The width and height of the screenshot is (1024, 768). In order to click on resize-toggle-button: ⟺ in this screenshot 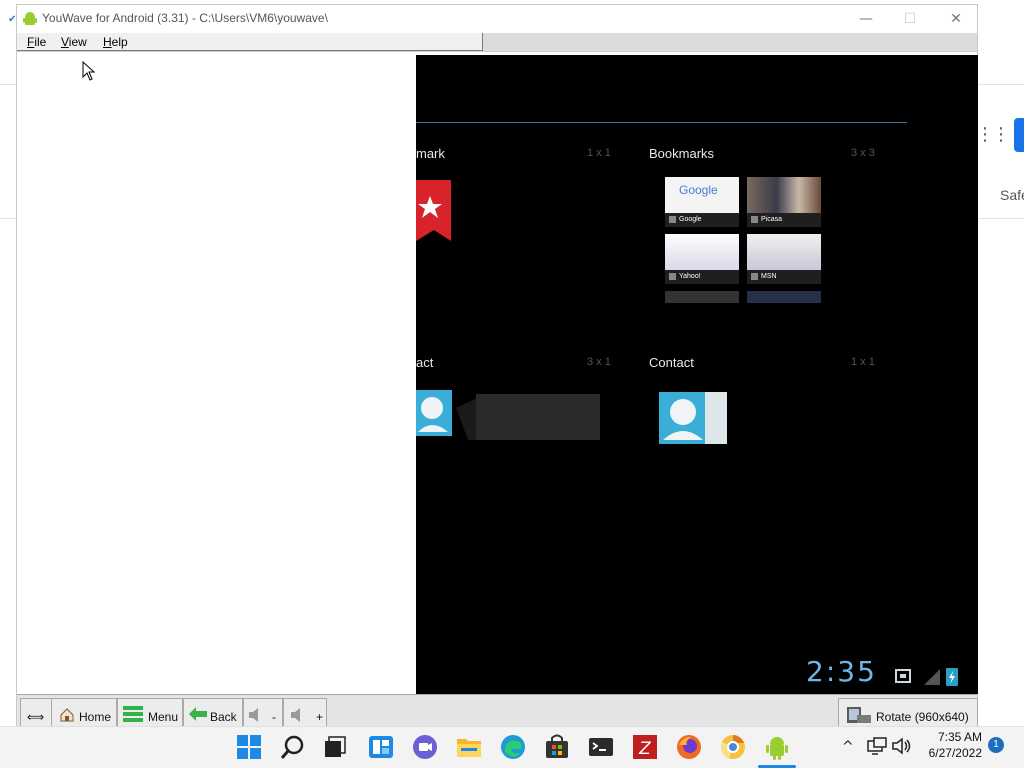, I will do `click(36, 712)`.